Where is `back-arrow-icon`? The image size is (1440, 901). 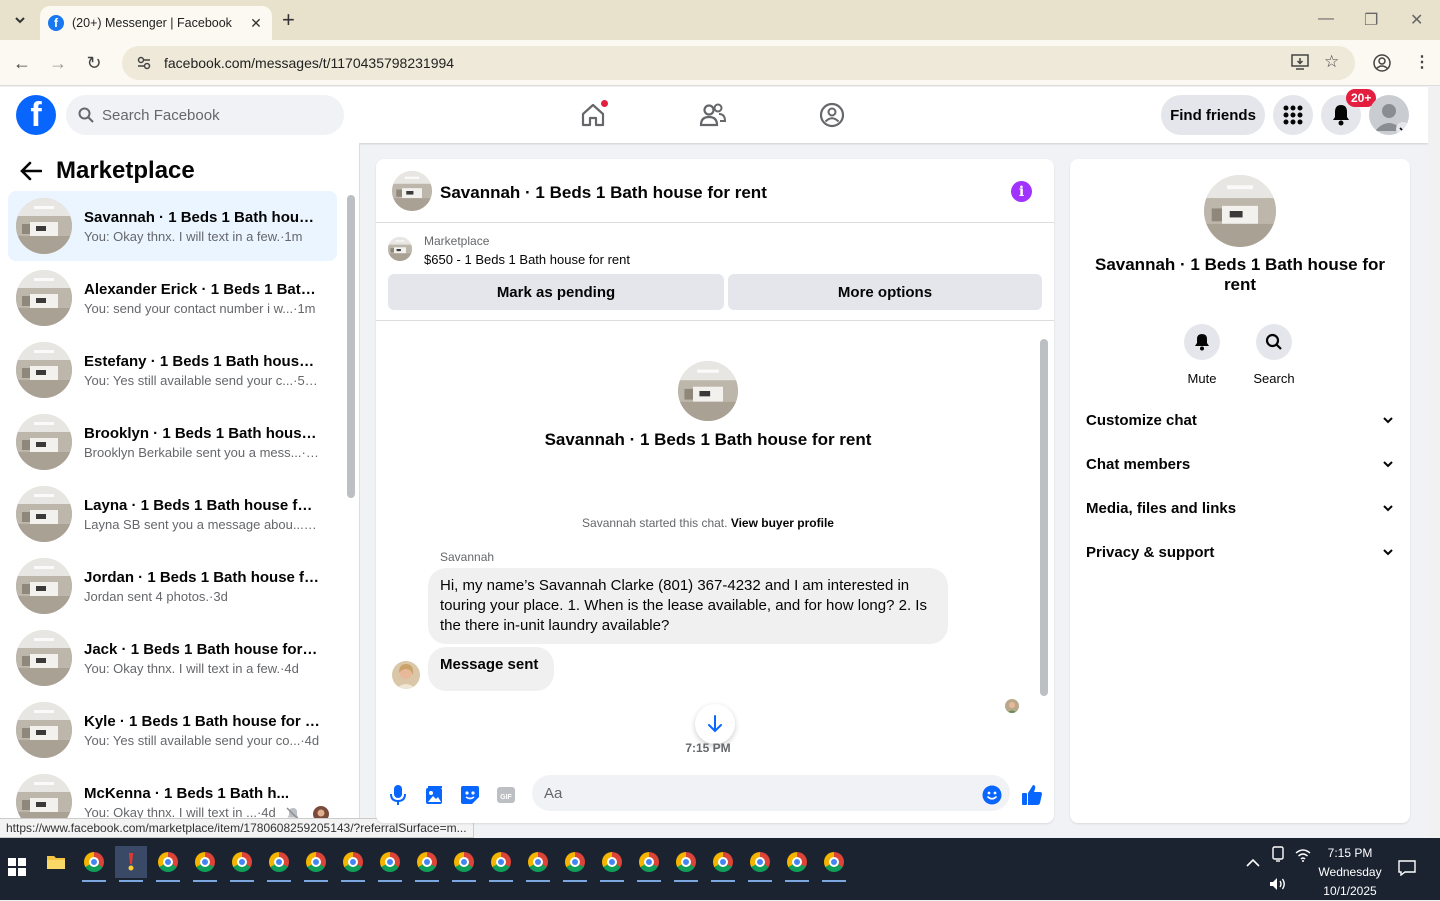
back-arrow-icon is located at coordinates (31, 171).